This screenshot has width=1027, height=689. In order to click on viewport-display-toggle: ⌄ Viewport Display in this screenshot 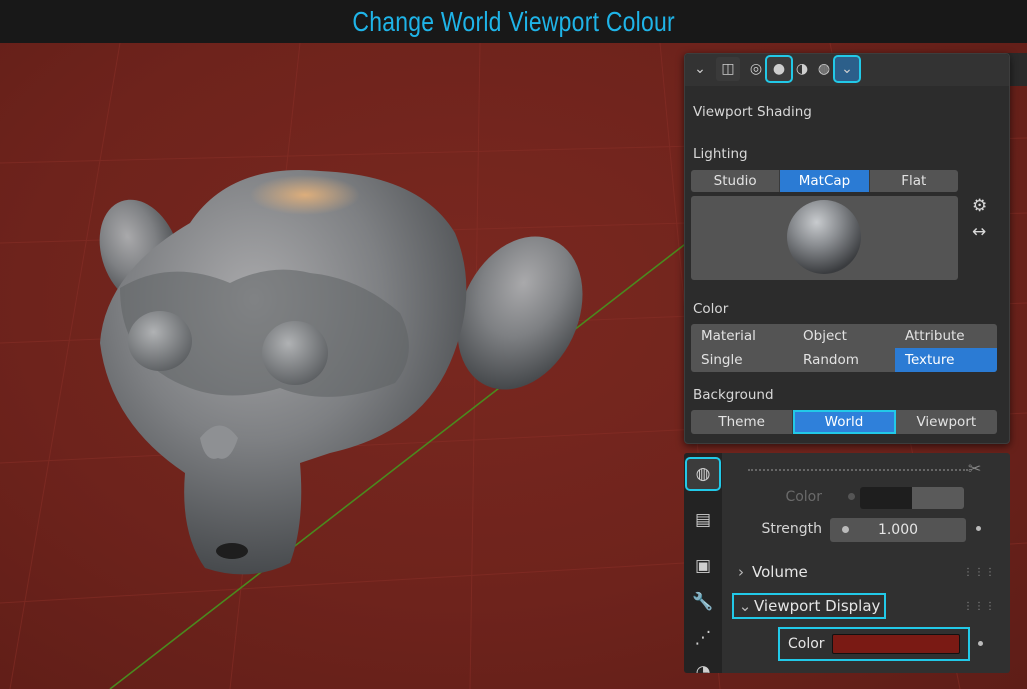, I will do `click(809, 606)`.